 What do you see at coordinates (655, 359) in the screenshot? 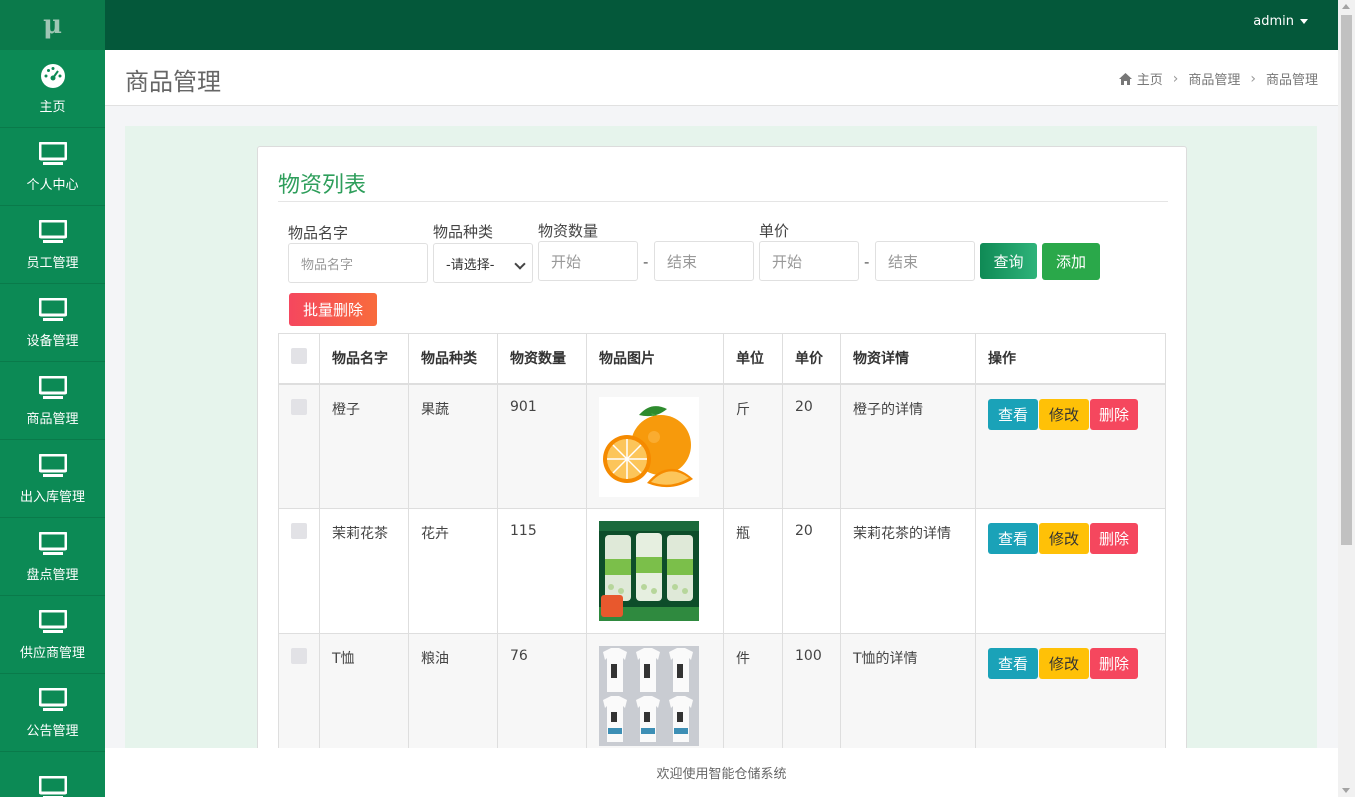
I see `column-header: 物品图片` at bounding box center [655, 359].